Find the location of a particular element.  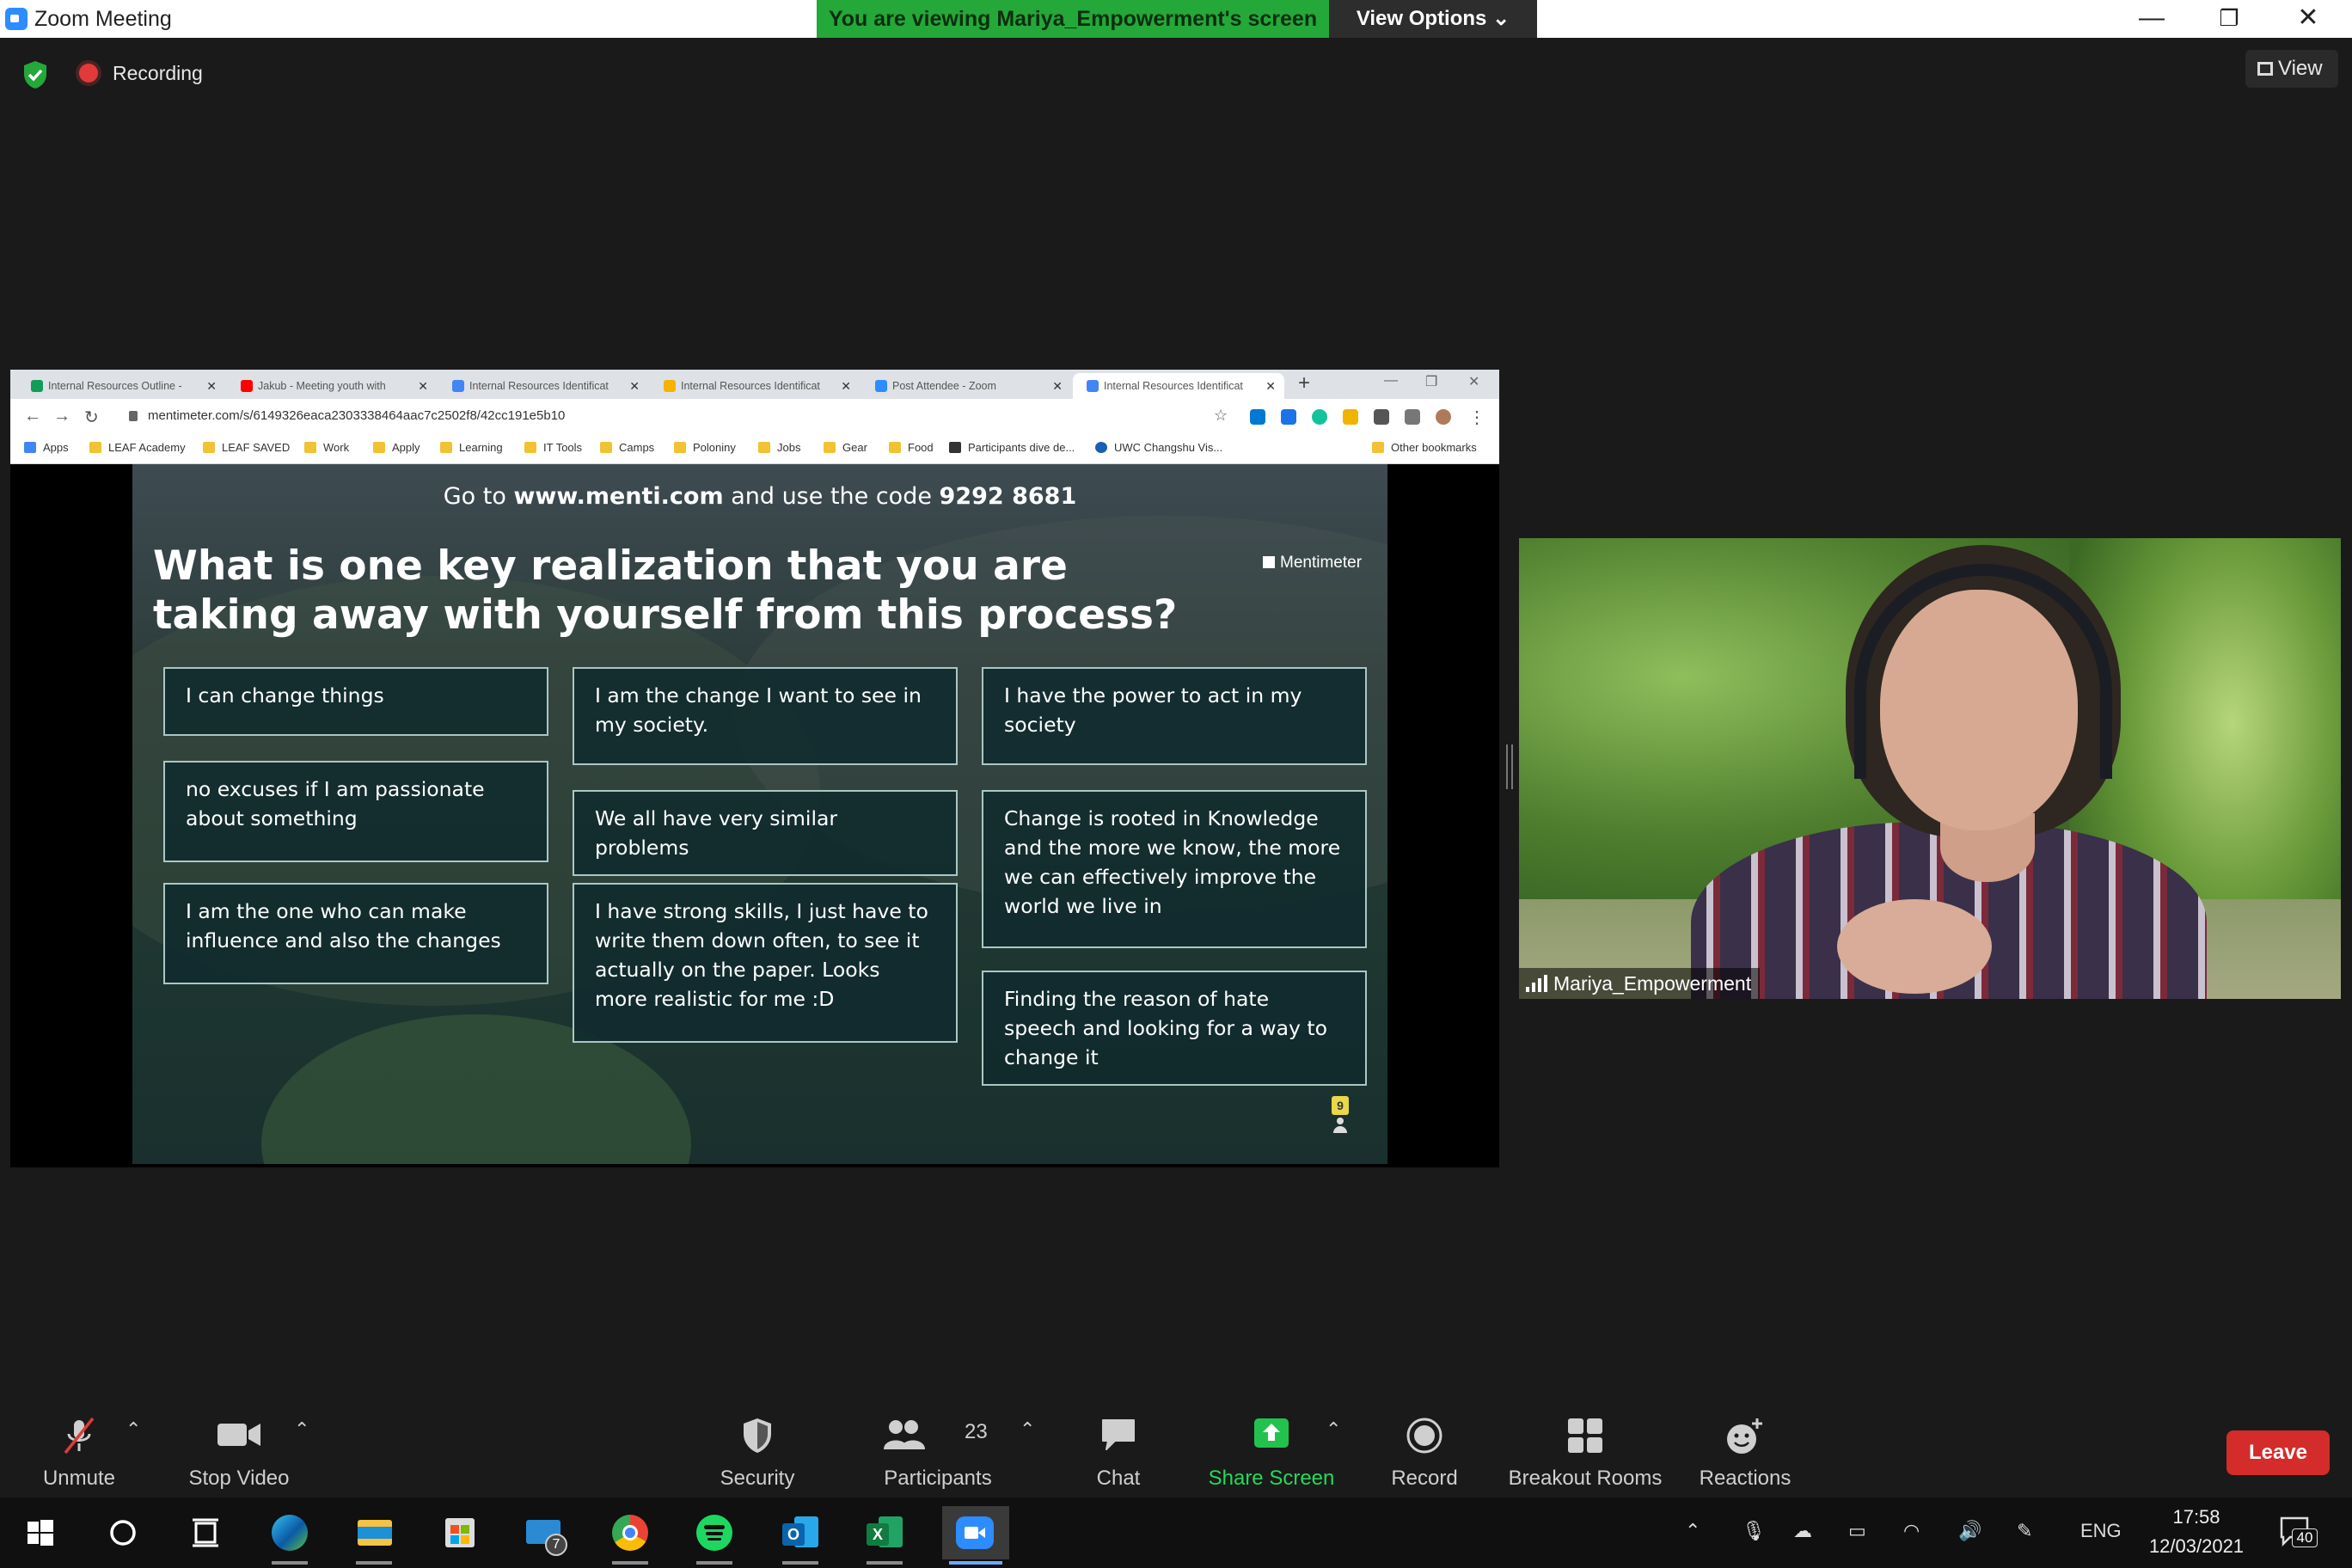

response-card: I have the power to act in my society is located at coordinates (1174, 716).